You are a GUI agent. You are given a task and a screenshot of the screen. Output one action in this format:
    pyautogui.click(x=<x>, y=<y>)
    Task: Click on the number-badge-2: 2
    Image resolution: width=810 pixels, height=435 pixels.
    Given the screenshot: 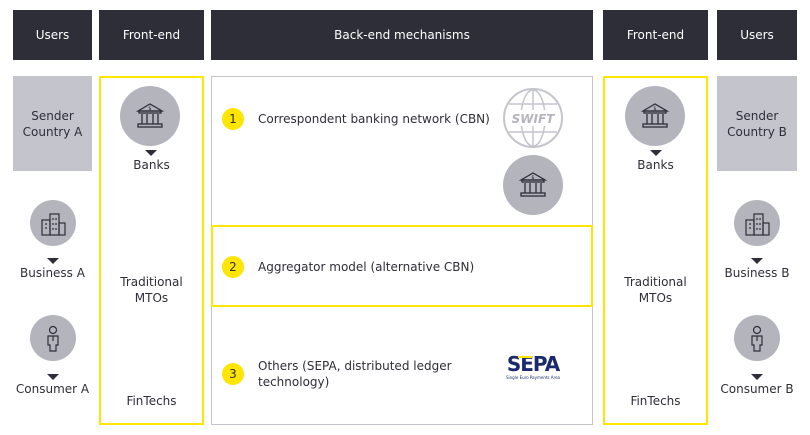 What is the action you would take?
    pyautogui.click(x=233, y=267)
    